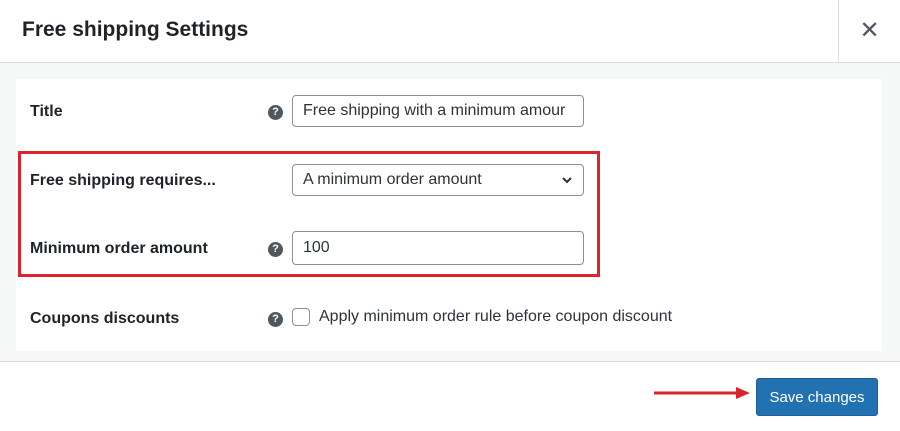 This screenshot has height=431, width=900. I want to click on chevron-down-icon, so click(567, 180).